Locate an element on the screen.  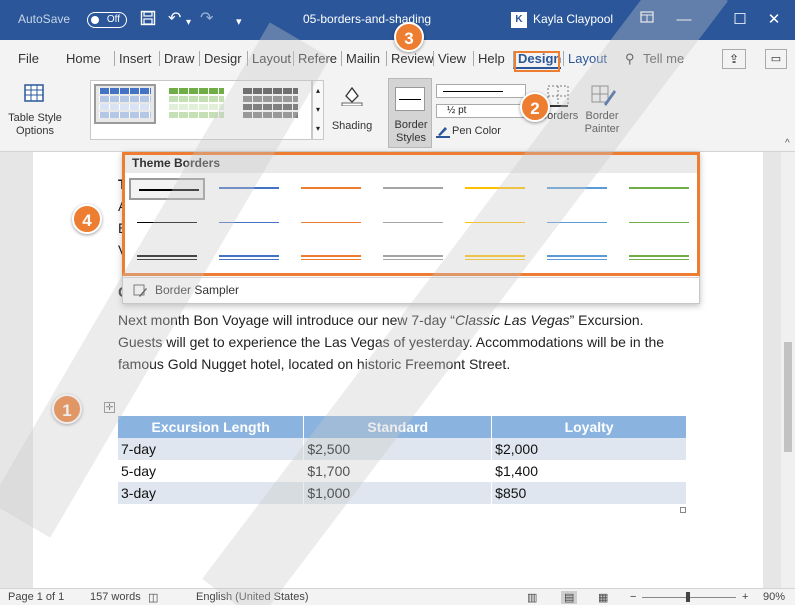
language-status: English (United States) is located at coordinates (252, 597).